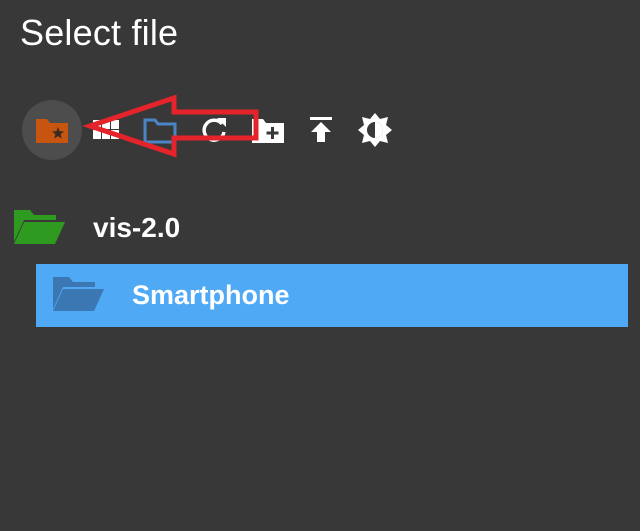 The height and width of the screenshot is (531, 640). I want to click on dialog-title: Select file, so click(99, 32).